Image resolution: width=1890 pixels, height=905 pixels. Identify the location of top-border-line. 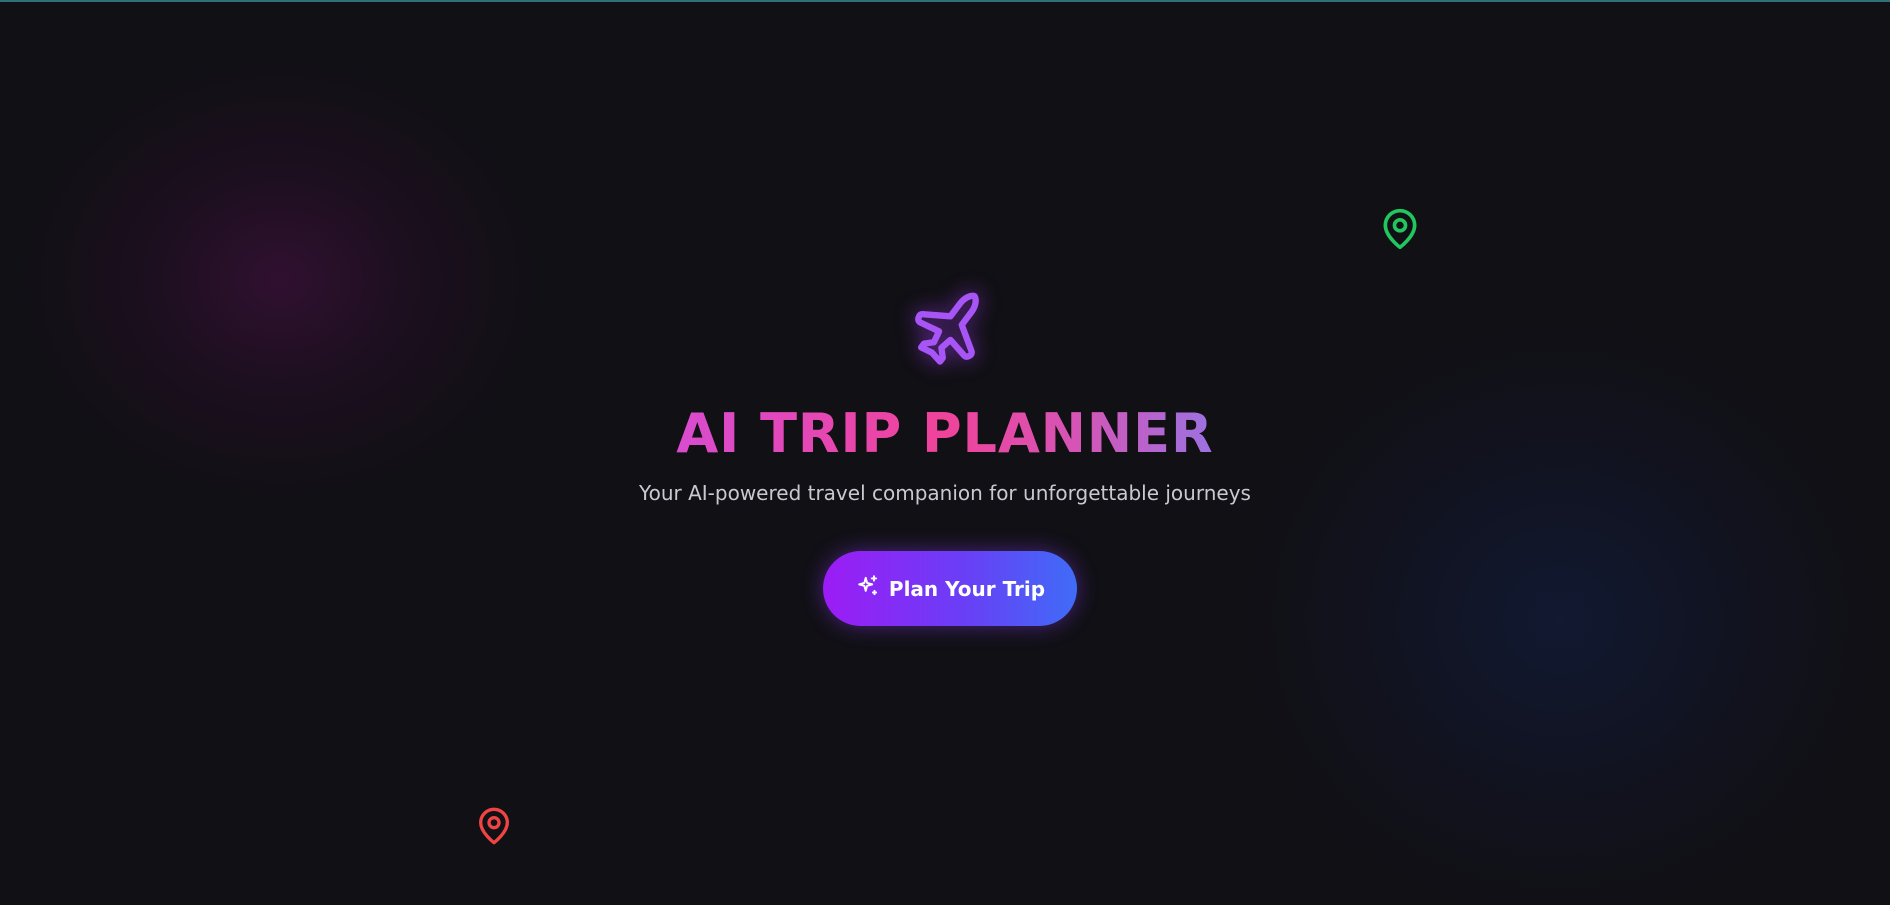
(945, 1).